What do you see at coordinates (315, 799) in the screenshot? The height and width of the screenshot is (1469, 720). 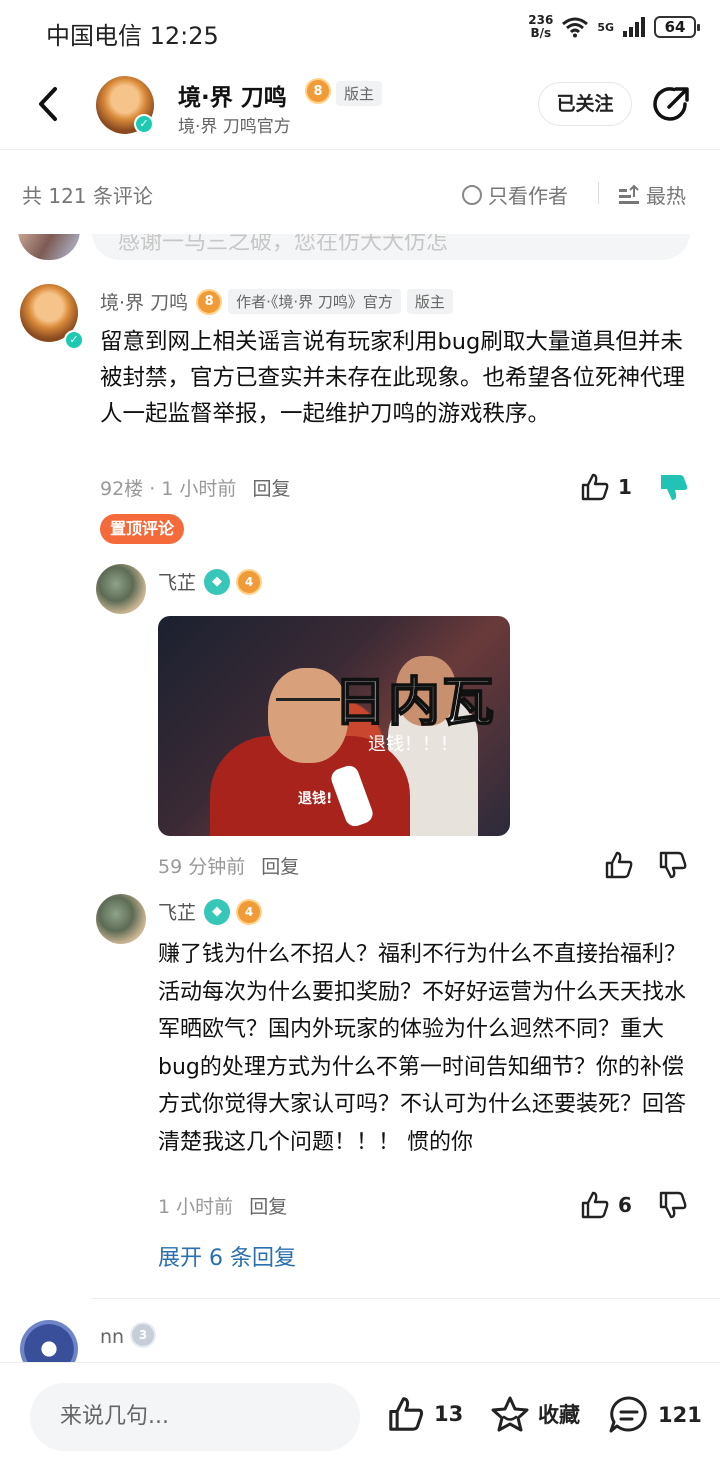 I see `meme-caption-shirt: 退钱!` at bounding box center [315, 799].